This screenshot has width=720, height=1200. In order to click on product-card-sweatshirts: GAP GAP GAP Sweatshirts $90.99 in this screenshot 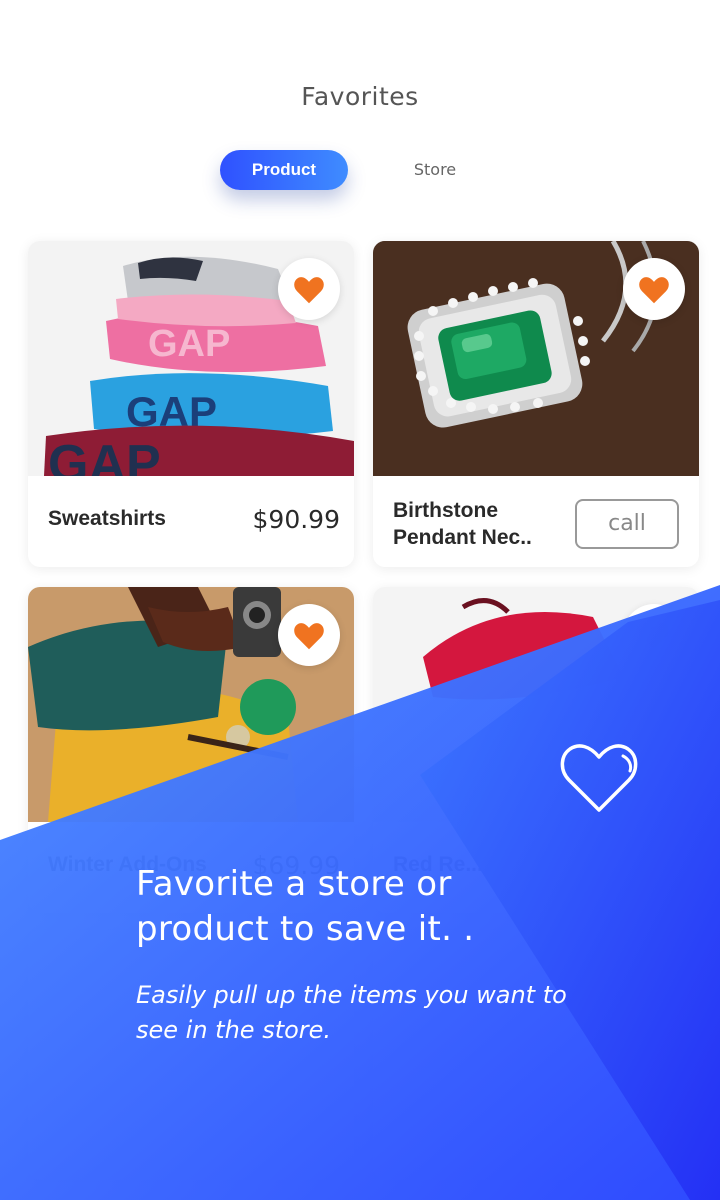, I will do `click(191, 404)`.